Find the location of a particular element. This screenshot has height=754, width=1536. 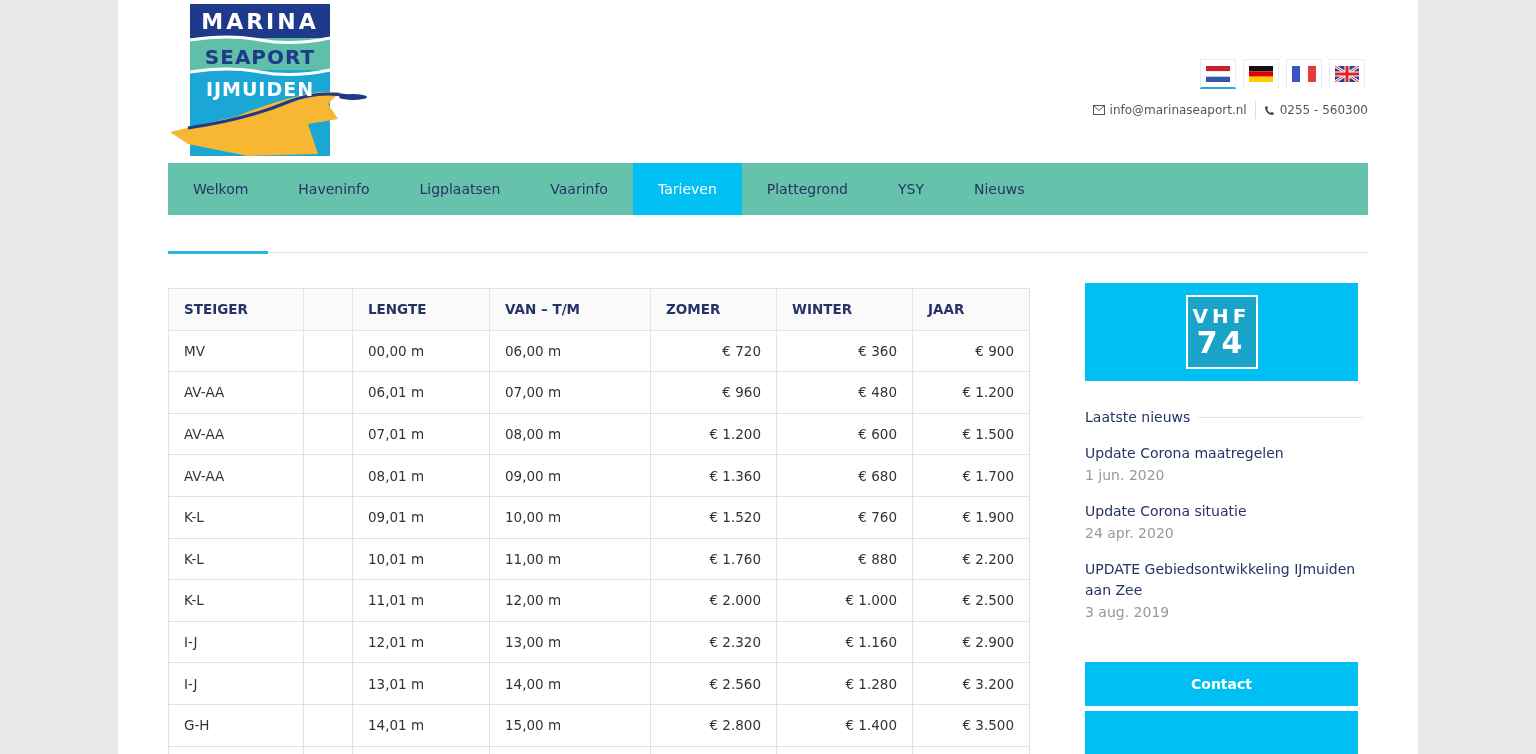

table-cell: € 1.360 is located at coordinates (713, 475).